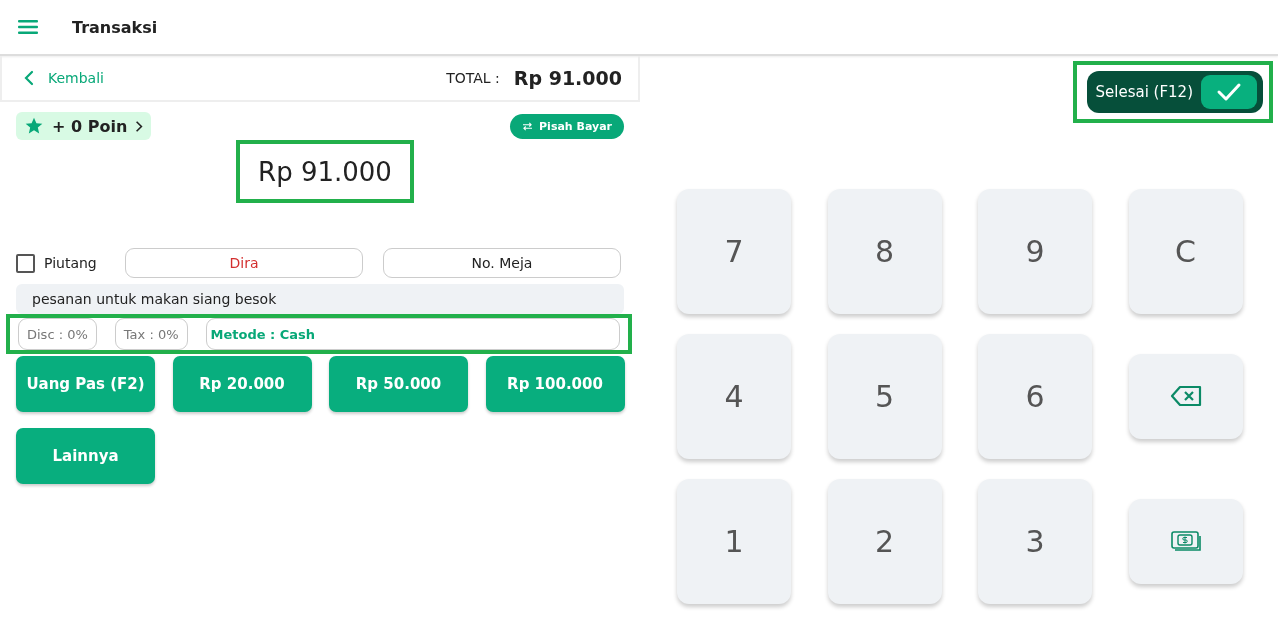 The width and height of the screenshot is (1278, 634). I want to click on finish-button: Selesai (F12), so click(1175, 92).